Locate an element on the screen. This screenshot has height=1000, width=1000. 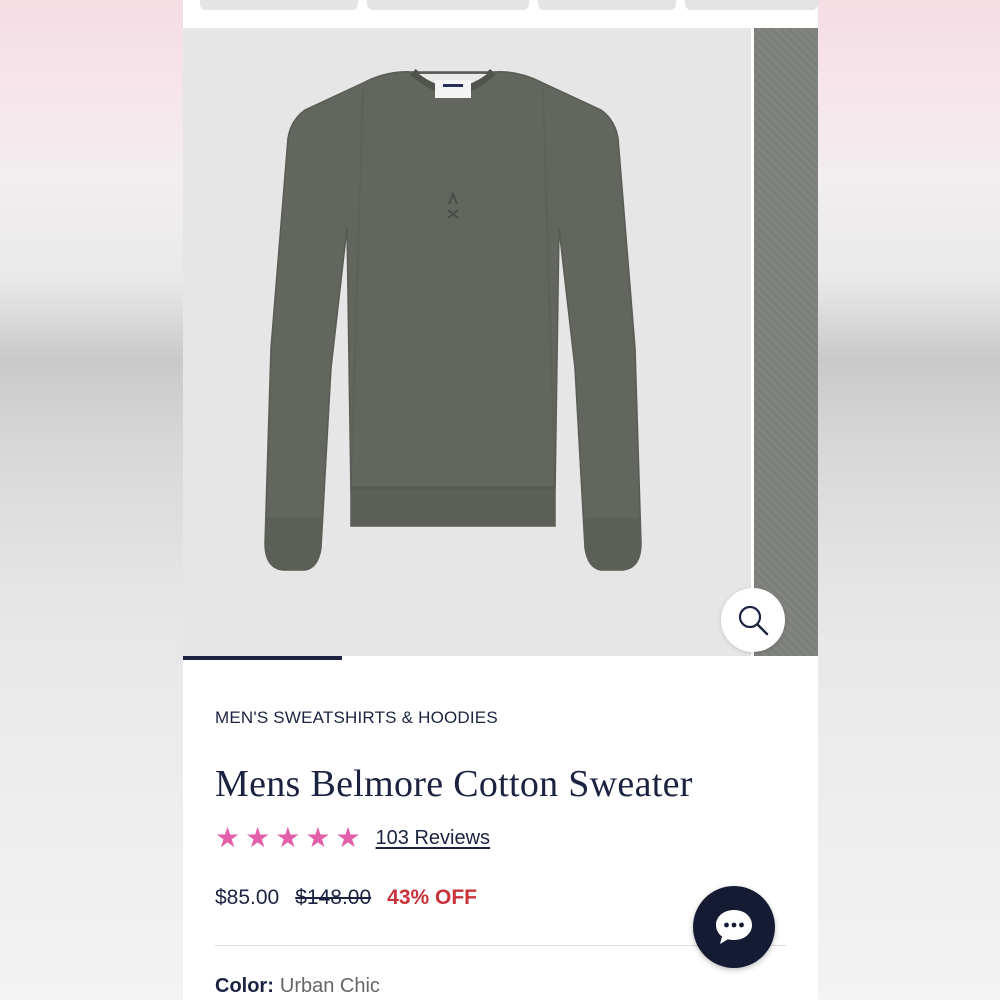
product-title: Mens Belmore Cotton Sweater is located at coordinates (454, 784).